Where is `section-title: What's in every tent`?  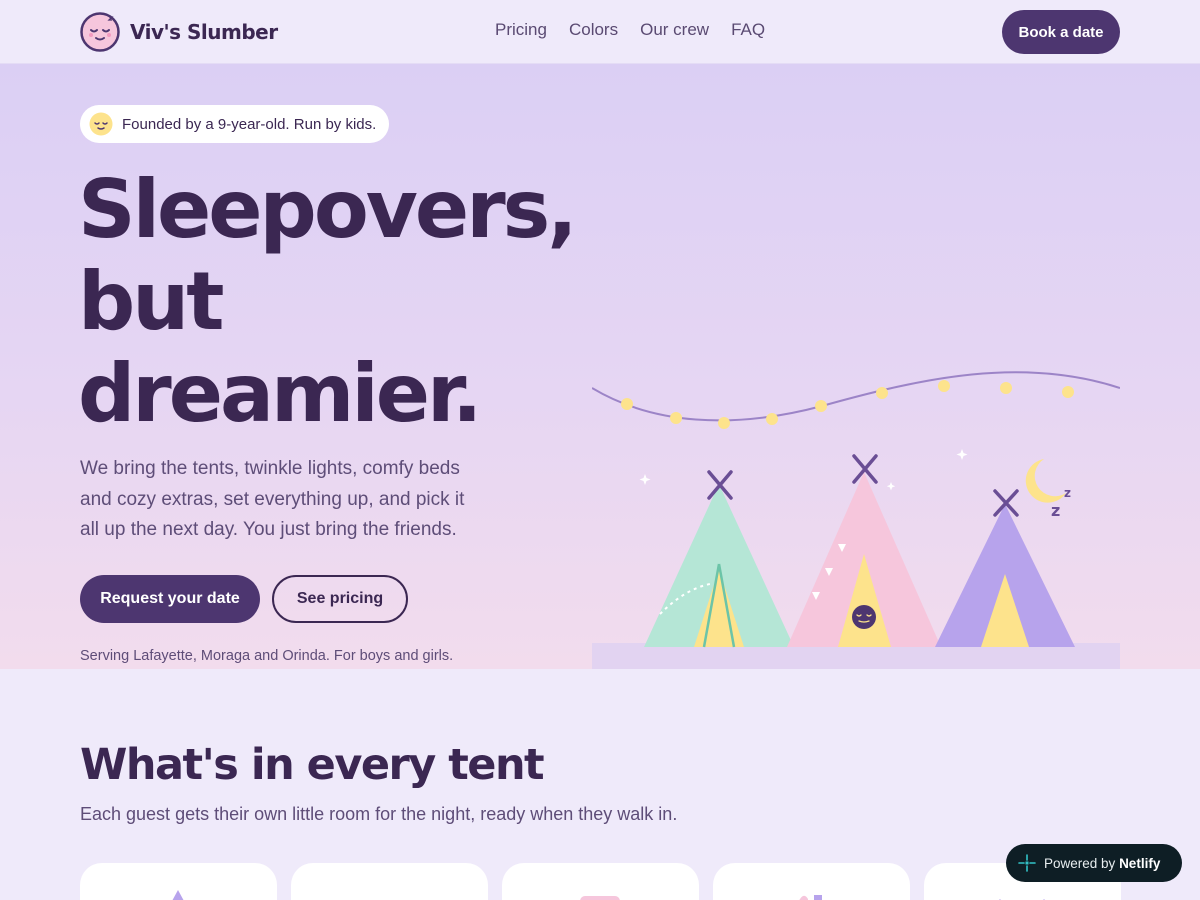
section-title: What's in every tent is located at coordinates (312, 765).